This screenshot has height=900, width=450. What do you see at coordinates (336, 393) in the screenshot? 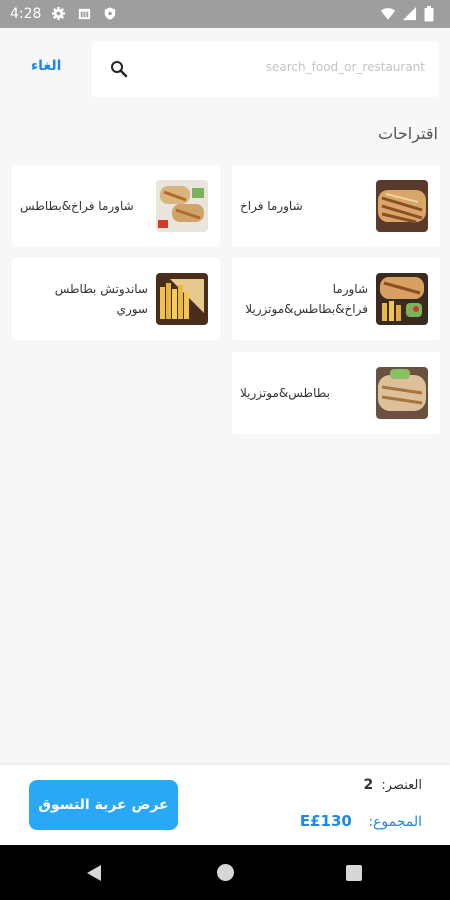
I see `suggestion-card: بطاطس&موتزريلا` at bounding box center [336, 393].